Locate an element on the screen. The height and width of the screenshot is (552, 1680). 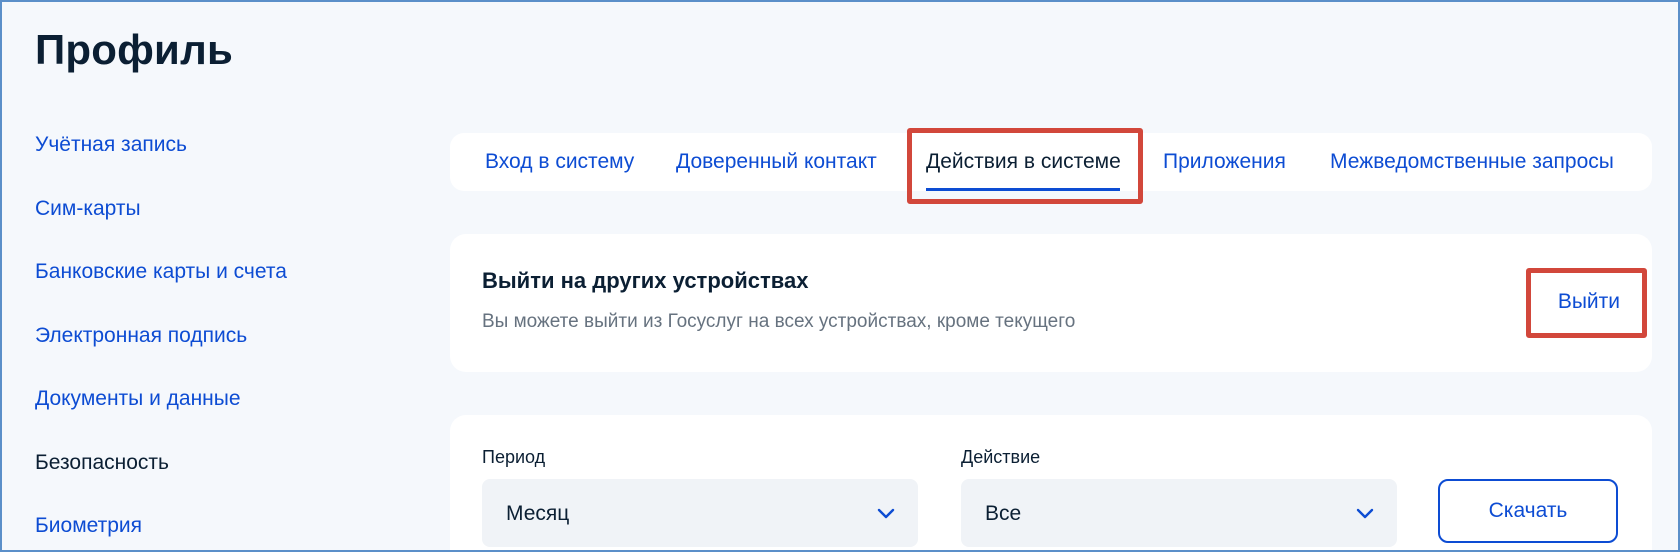
tab-login: Вход в систему is located at coordinates (559, 162).